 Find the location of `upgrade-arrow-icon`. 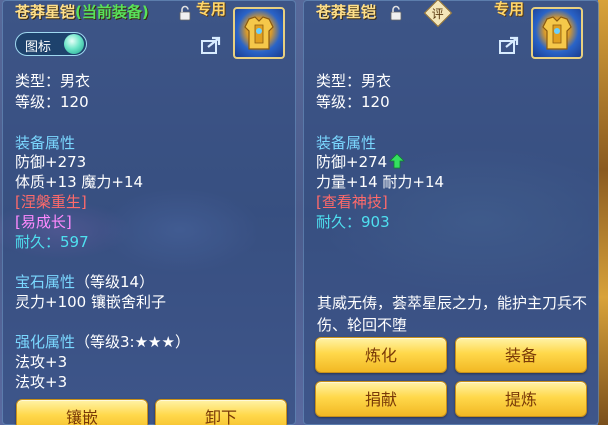

upgrade-arrow-icon is located at coordinates (397, 161).